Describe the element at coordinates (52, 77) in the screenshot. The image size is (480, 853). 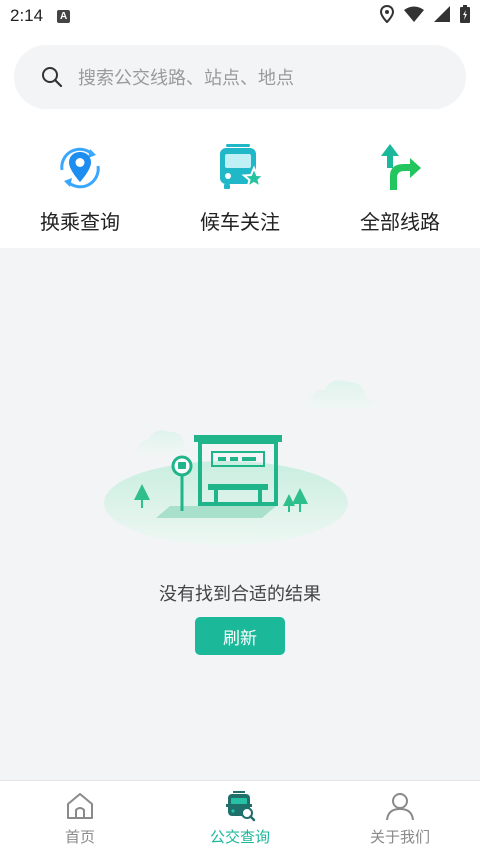
I see `search-icon` at that location.